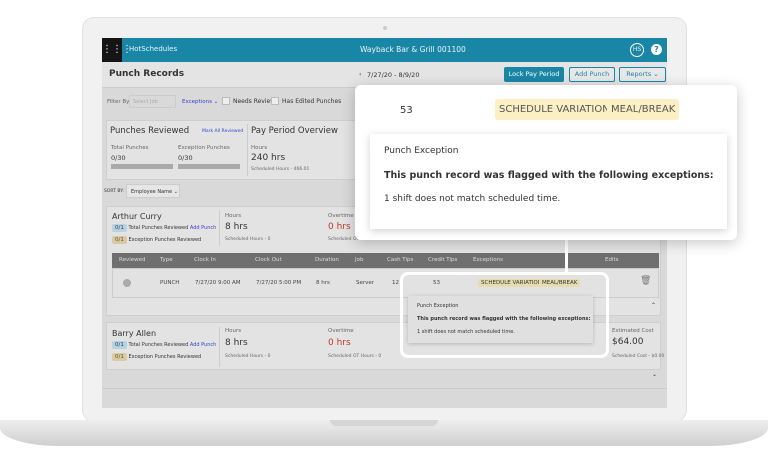 This screenshot has height=460, width=768. I want to click on location-name: Wayback Bar & Grill 001100, so click(413, 49).